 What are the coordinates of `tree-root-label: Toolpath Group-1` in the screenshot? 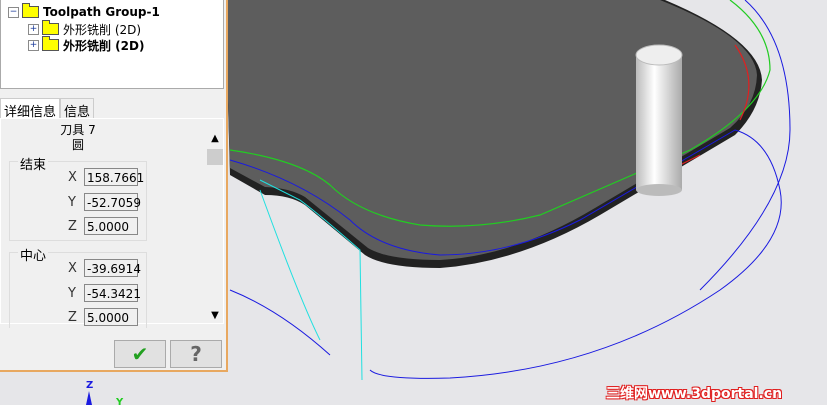 It's located at (101, 12).